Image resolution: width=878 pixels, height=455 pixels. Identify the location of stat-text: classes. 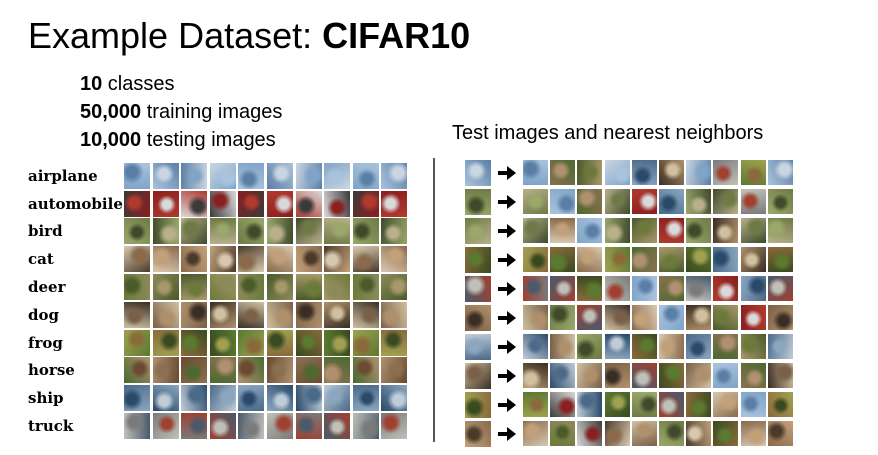
(138, 84).